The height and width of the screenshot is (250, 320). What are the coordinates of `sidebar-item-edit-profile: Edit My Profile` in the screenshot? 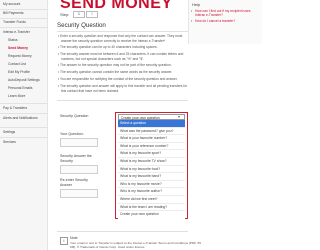 It's located at (19, 72).